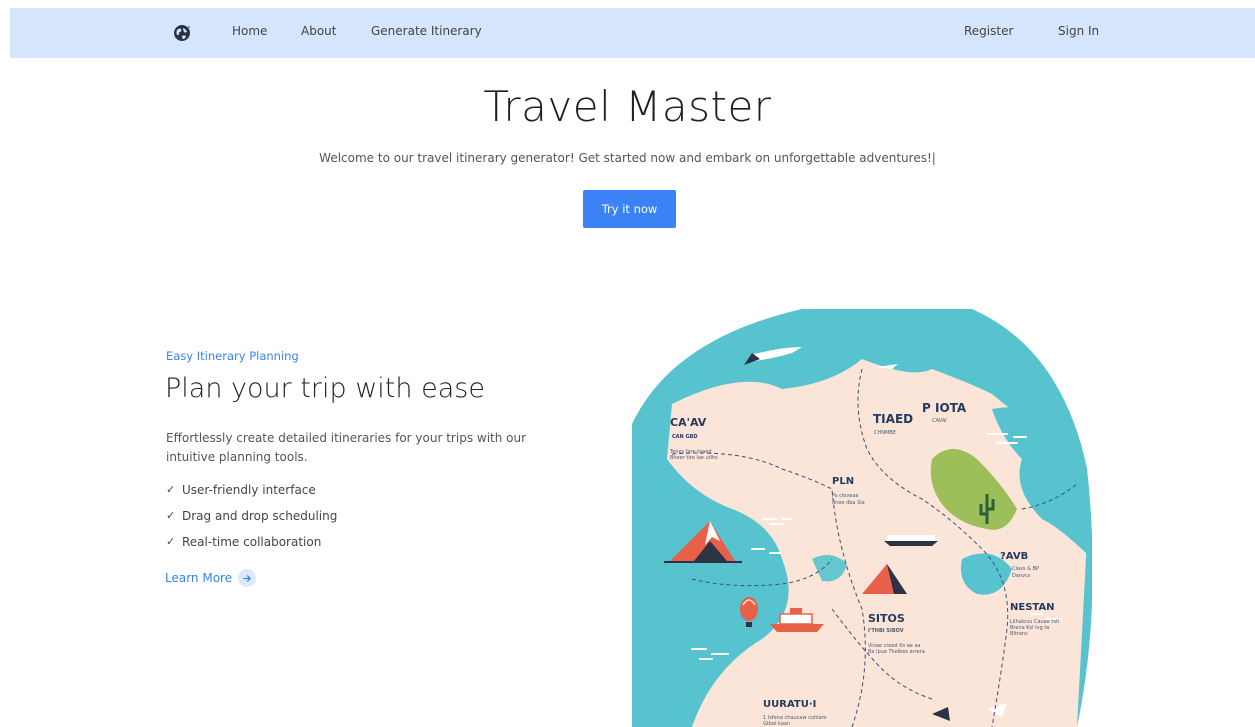 This screenshot has height=727, width=1255. I want to click on learn-more-link: Learn More, so click(211, 578).